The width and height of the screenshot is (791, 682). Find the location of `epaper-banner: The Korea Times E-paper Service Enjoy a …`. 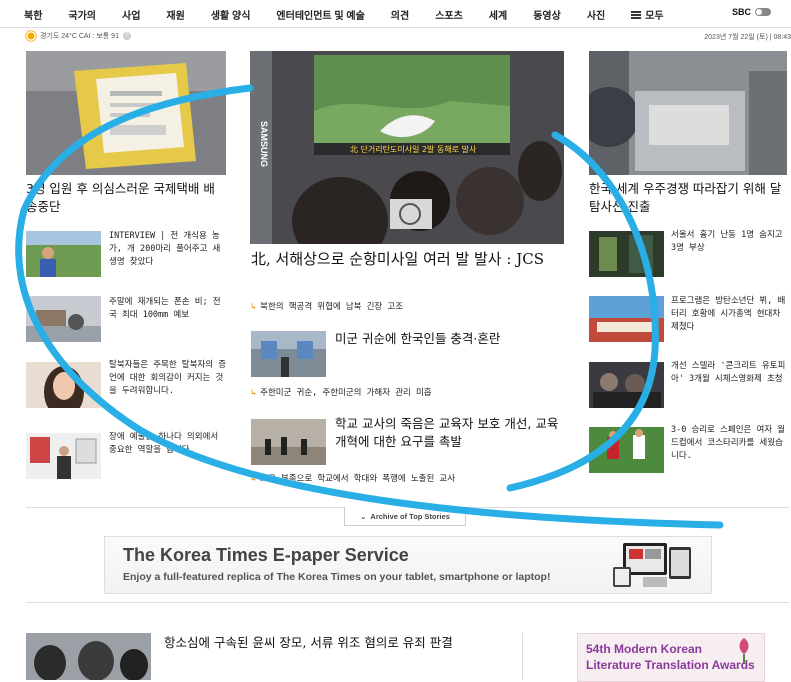

epaper-banner: The Korea Times E-paper Service Enjoy a … is located at coordinates (408, 565).